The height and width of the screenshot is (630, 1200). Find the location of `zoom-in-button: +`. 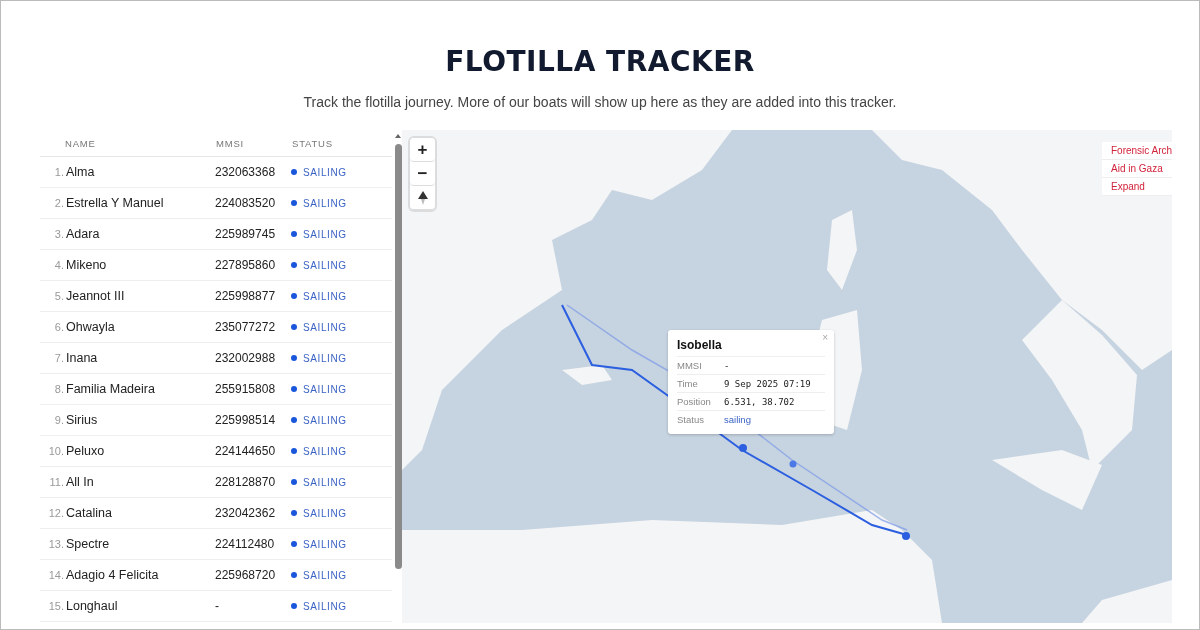

zoom-in-button: + is located at coordinates (422, 150).